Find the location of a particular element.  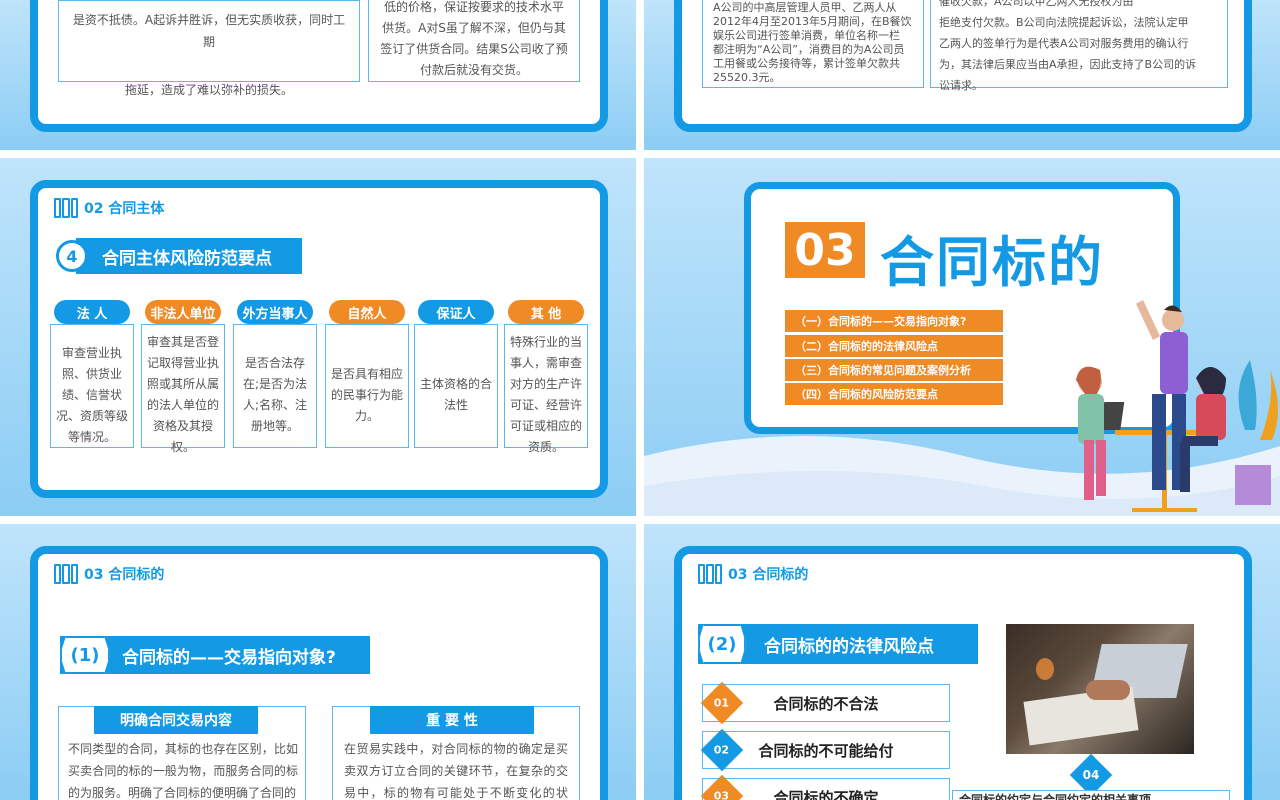

risk-number: 01 is located at coordinates (722, 703).